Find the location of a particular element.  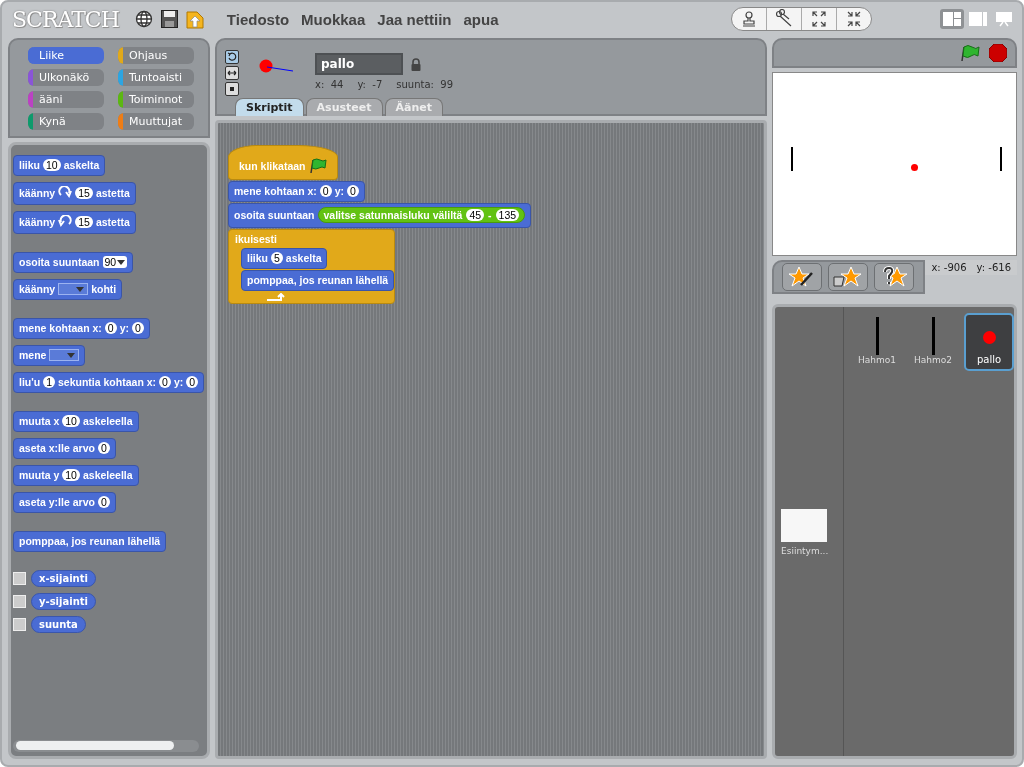

motion-block: aseta x:lle arvo 0 is located at coordinates (64, 448).